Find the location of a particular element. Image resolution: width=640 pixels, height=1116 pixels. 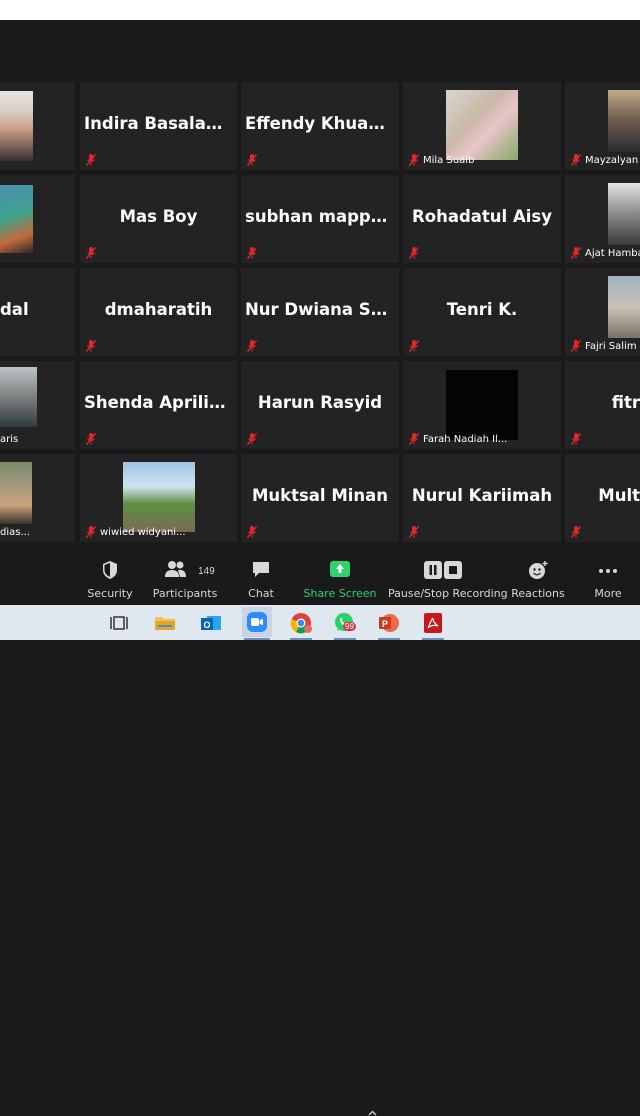

participant-tile: Mila Suaib is located at coordinates (482, 126).